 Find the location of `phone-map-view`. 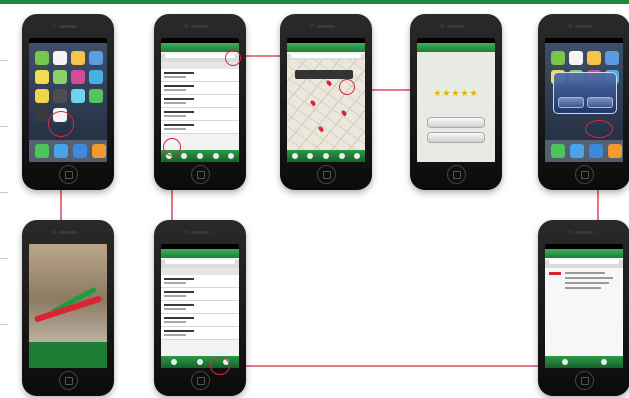

phone-map-view is located at coordinates (326, 102).